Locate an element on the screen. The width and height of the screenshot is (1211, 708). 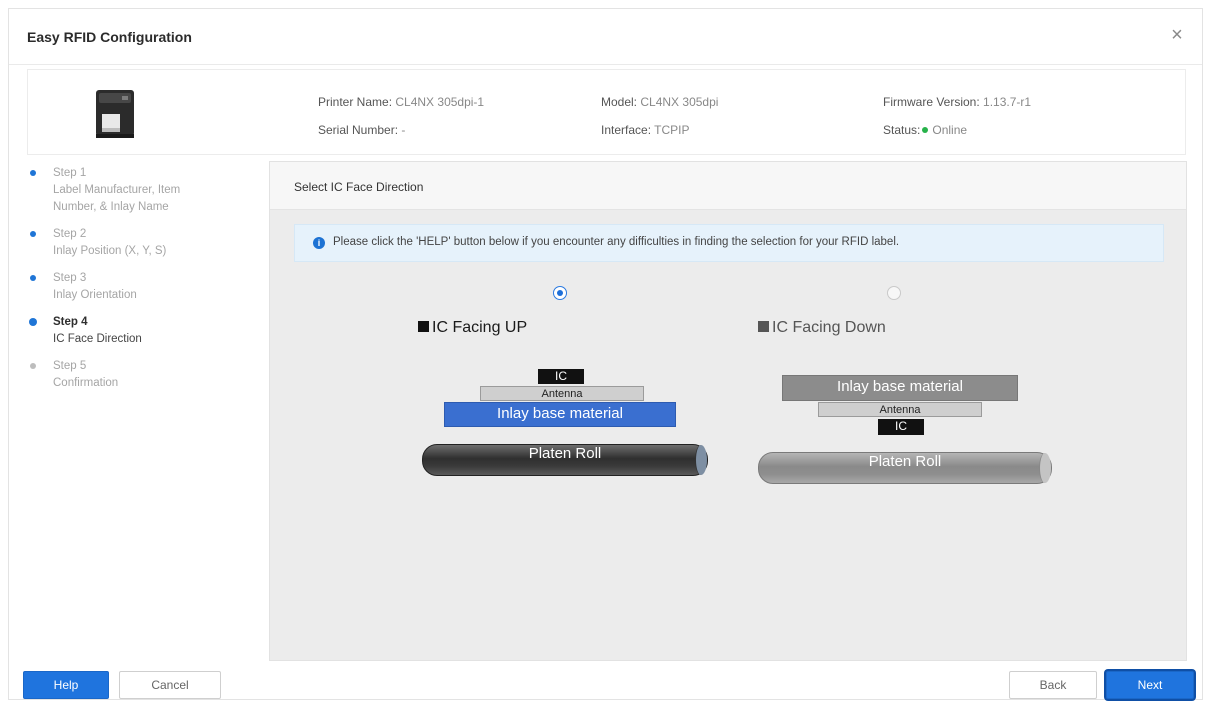
back-button: Back is located at coordinates (1053, 685).